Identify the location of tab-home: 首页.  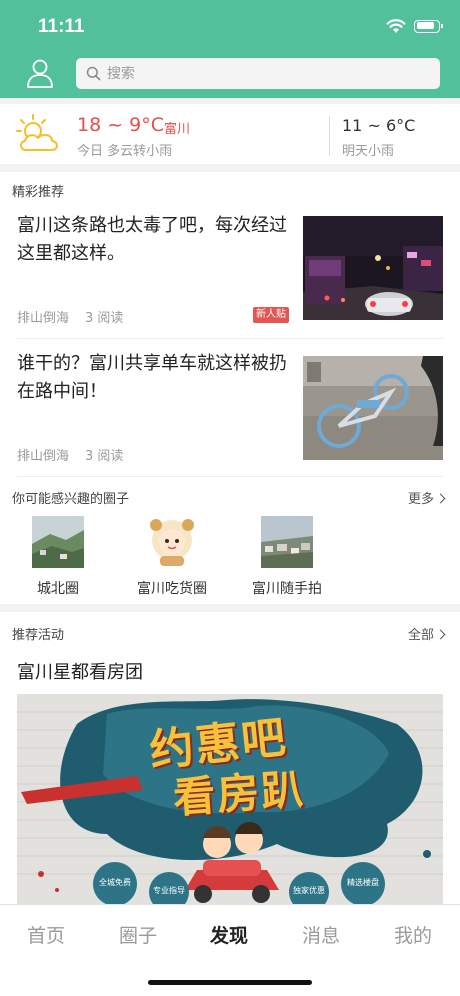
(46, 934).